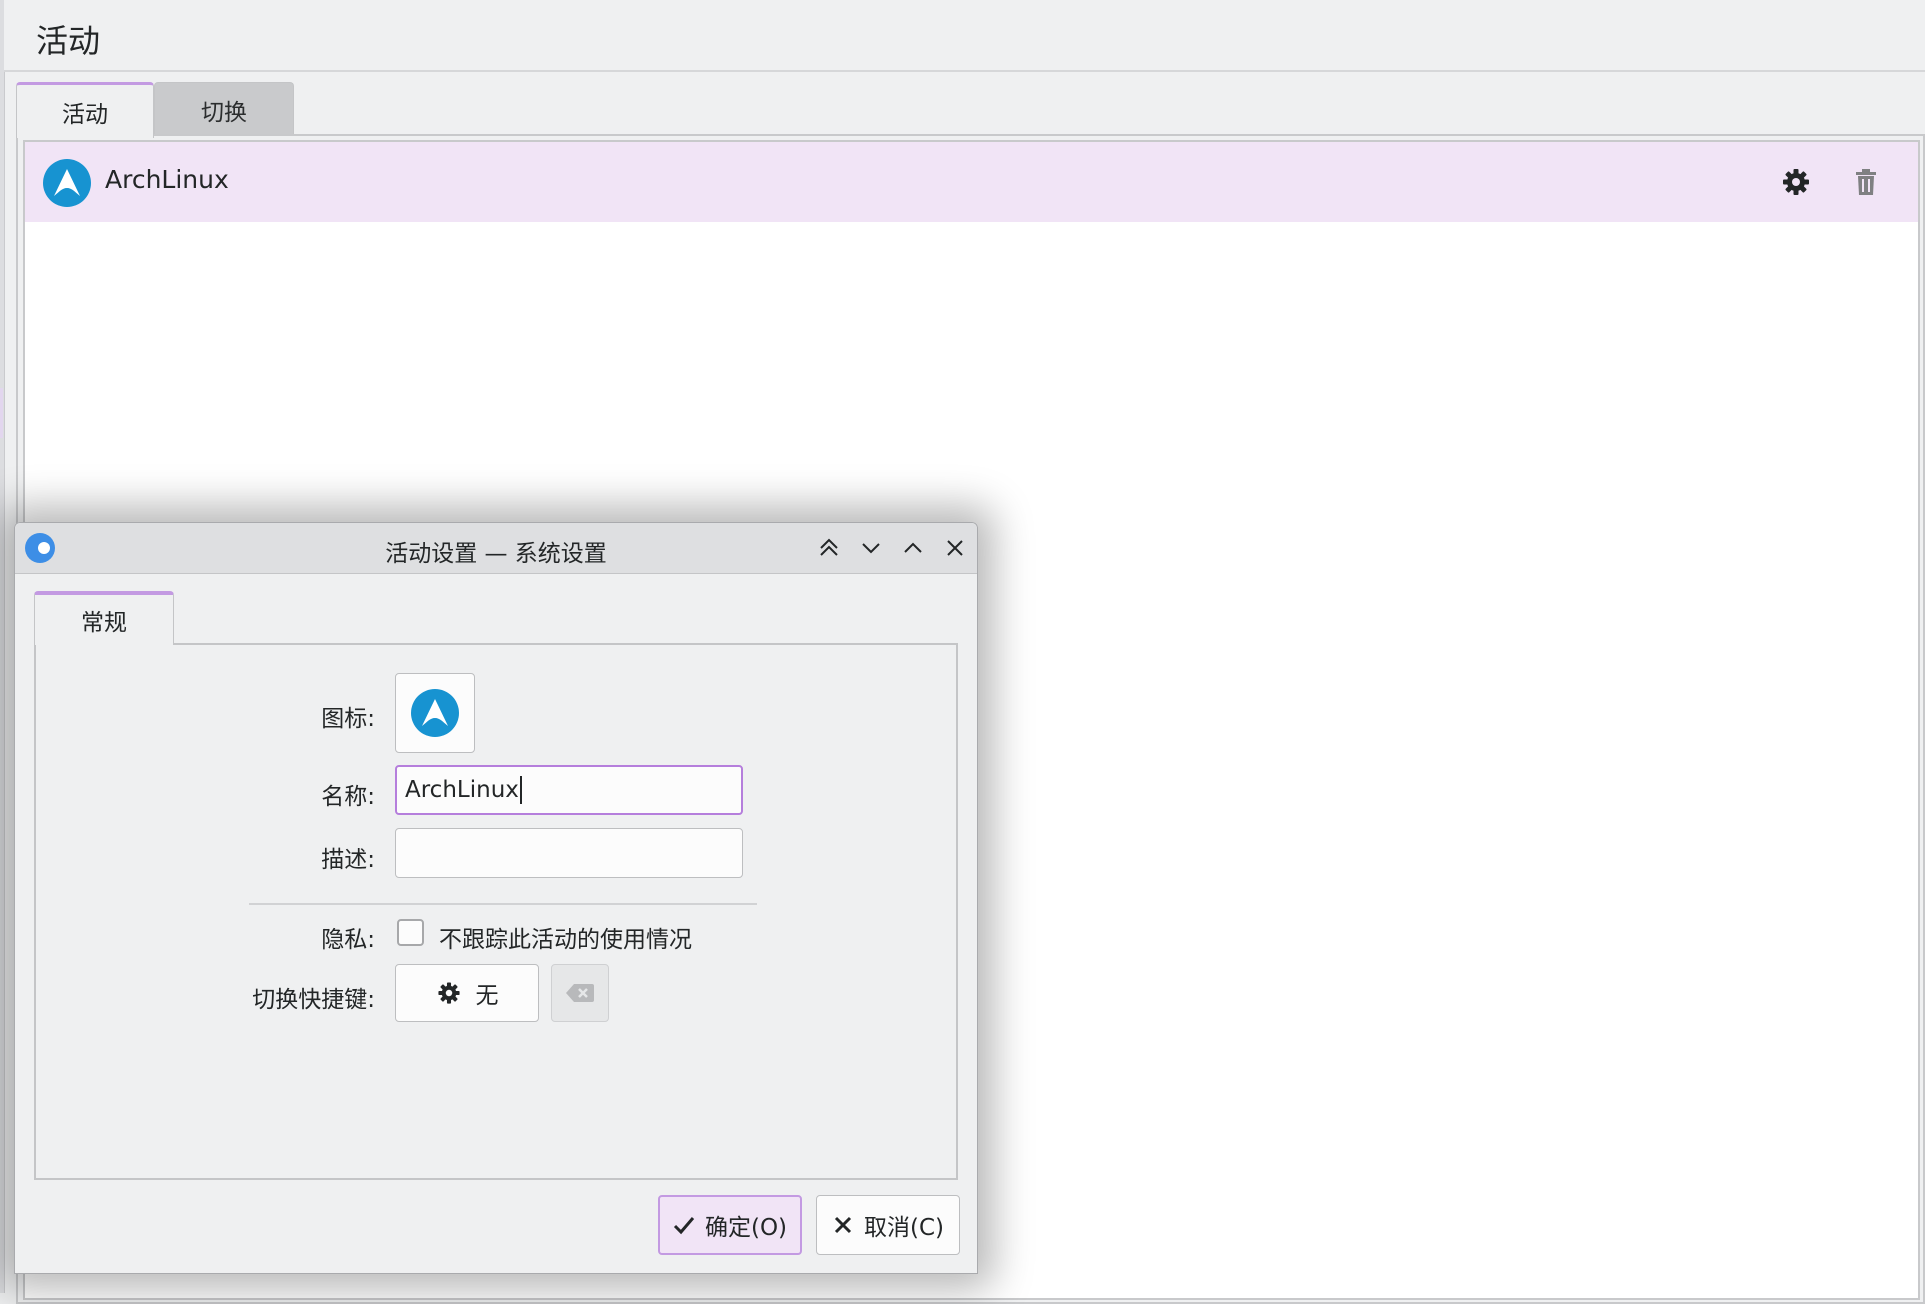  What do you see at coordinates (565, 937) in the screenshot?
I see `privacy-checkbox-label: 不跟踪此活动的使用情况` at bounding box center [565, 937].